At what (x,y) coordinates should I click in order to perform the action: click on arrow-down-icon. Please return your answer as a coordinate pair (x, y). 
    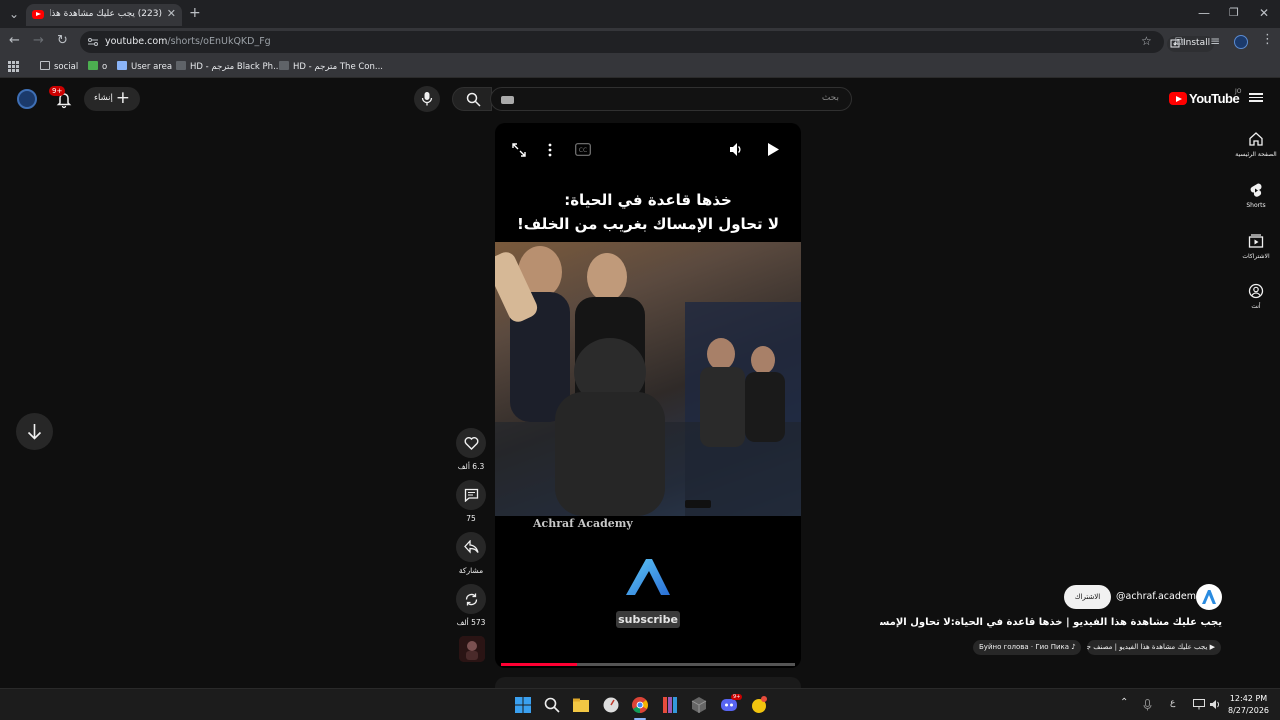
    Looking at the image, I should click on (34, 432).